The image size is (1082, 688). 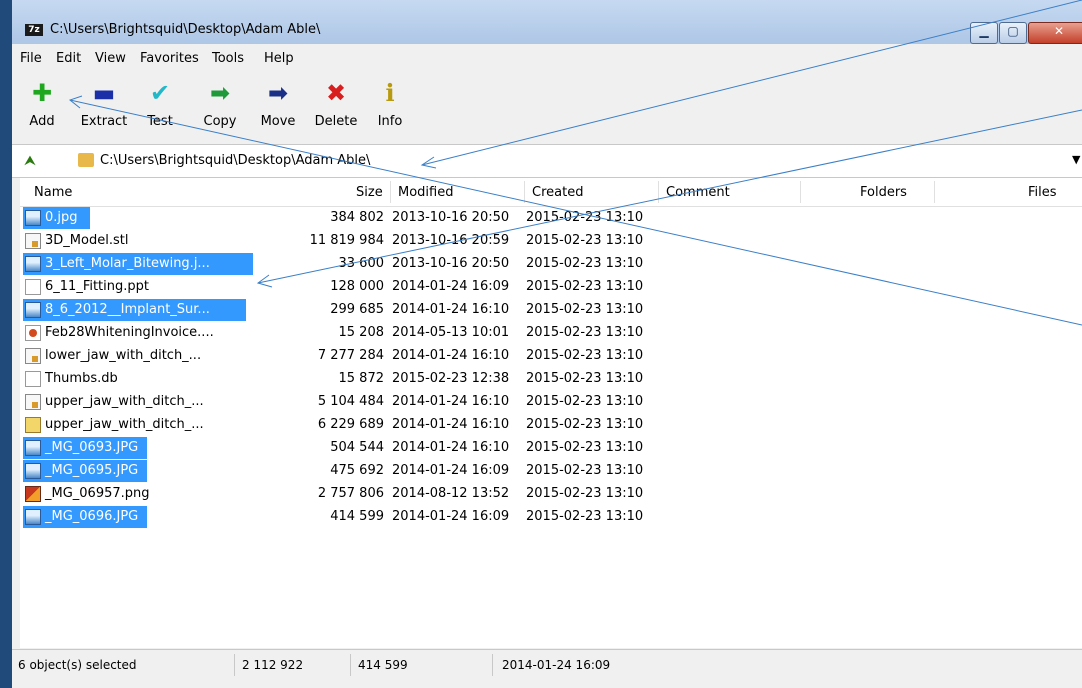 I want to click on file-name-cell: _MG_0695.JPG, so click(x=85, y=471).